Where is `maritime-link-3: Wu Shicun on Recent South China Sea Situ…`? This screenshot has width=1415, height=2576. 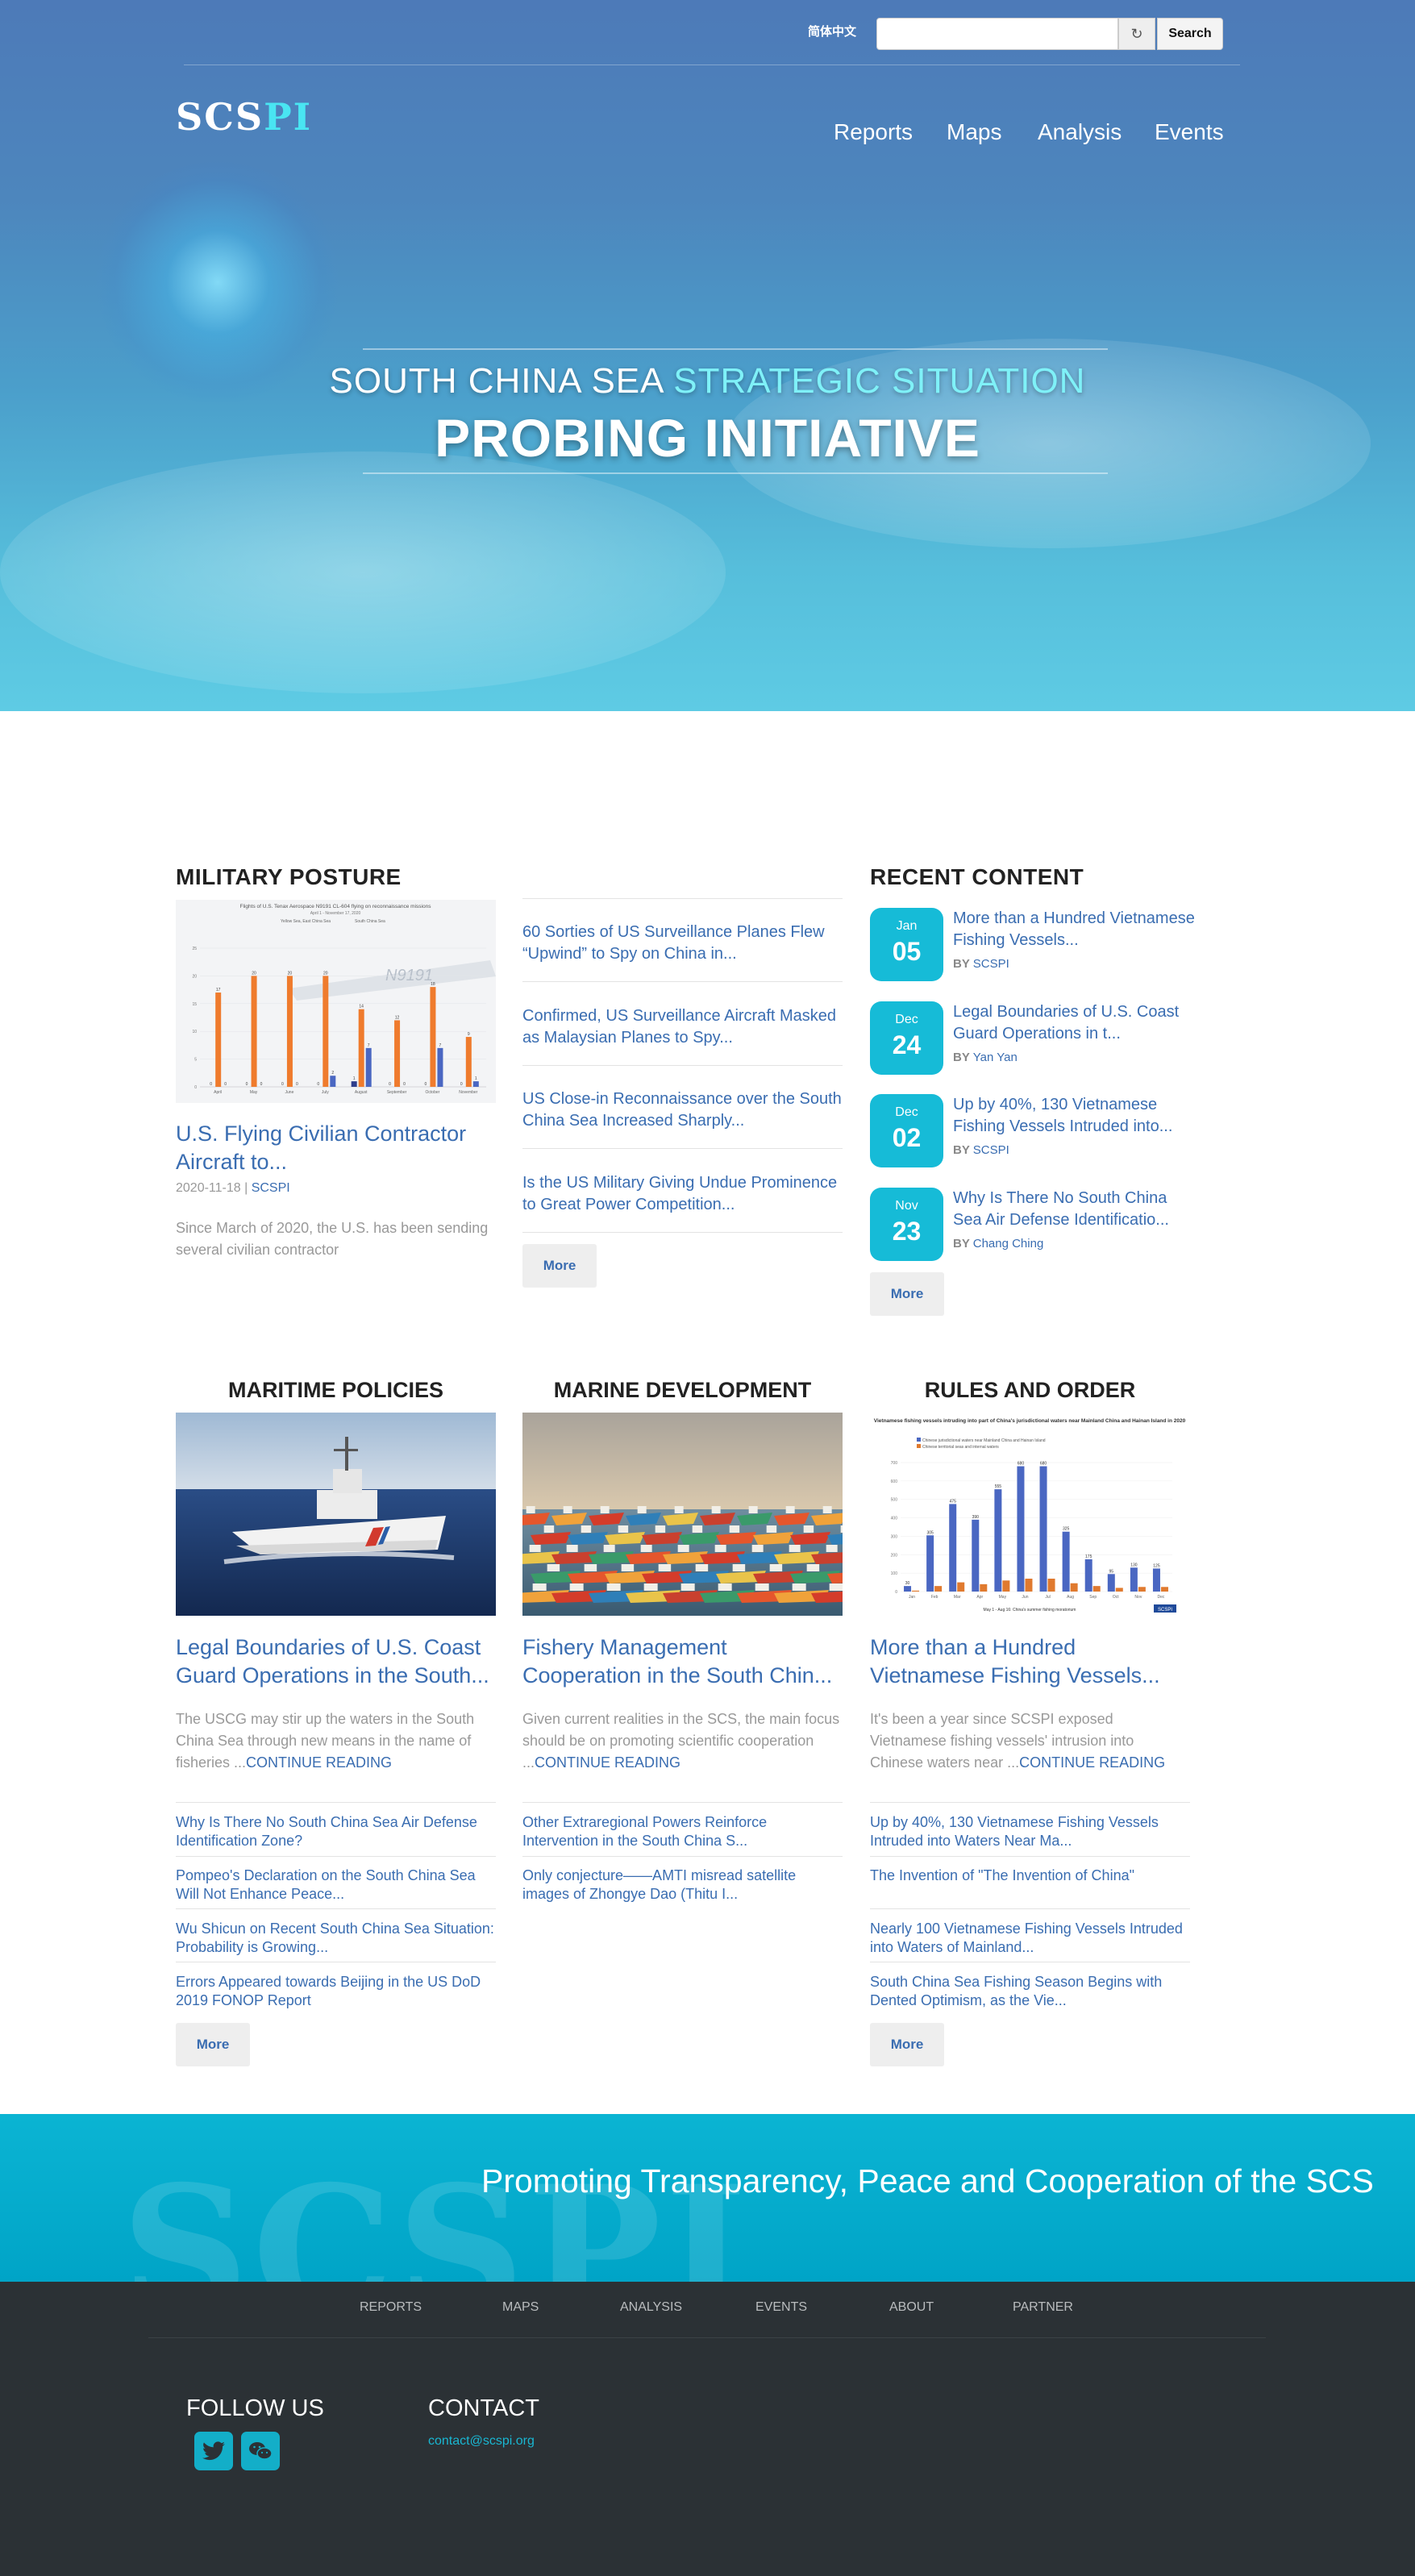
maritime-link-3: Wu Shicun on Recent South China Sea Situ… is located at coordinates (336, 1938).